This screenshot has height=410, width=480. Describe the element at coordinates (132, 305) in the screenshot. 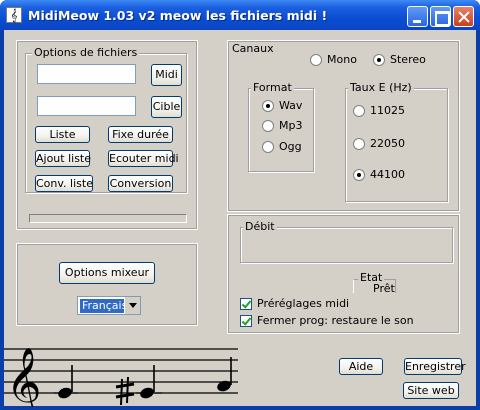

I see `chevron-down-icon` at that location.